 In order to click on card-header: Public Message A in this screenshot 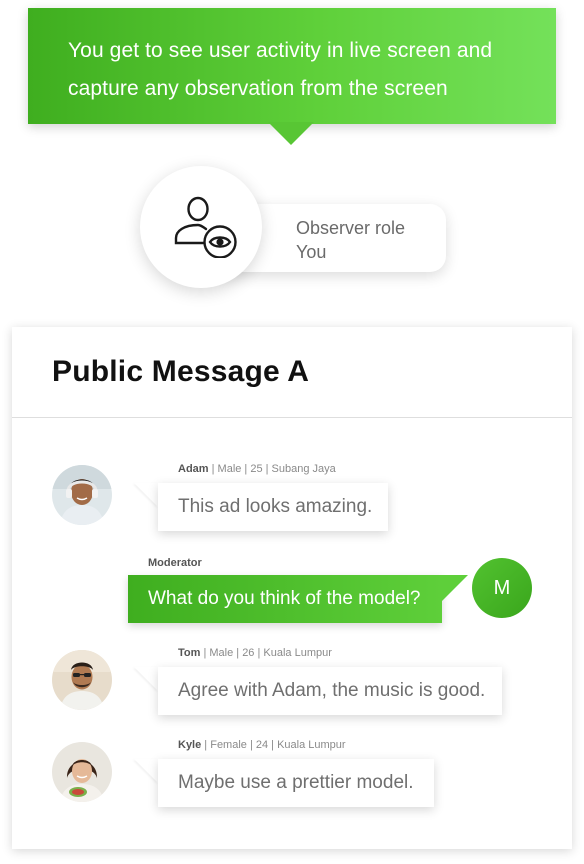, I will do `click(292, 372)`.